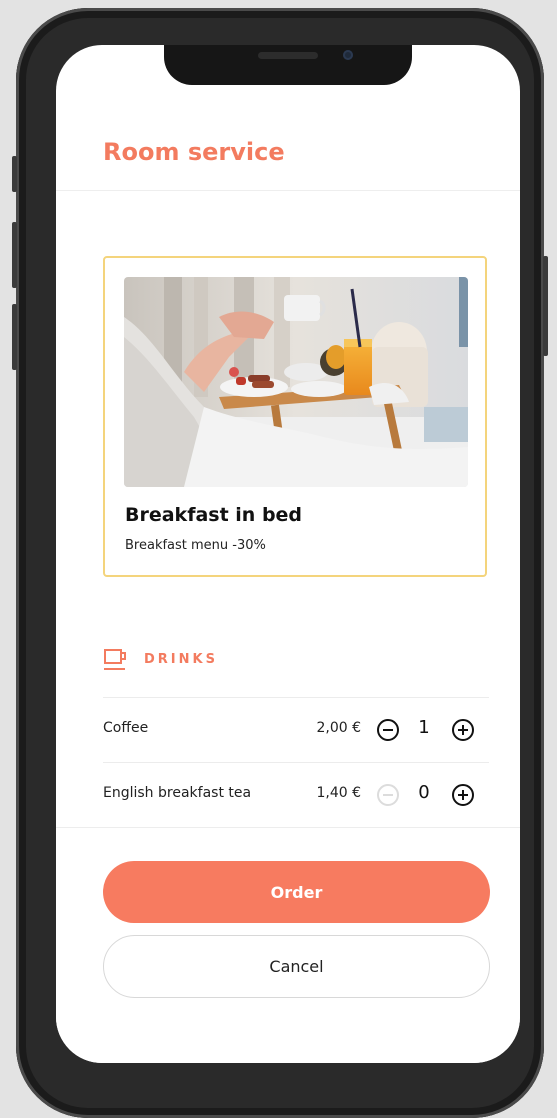 Image resolution: width=557 pixels, height=1118 pixels. I want to click on header-divider, so click(288, 190).